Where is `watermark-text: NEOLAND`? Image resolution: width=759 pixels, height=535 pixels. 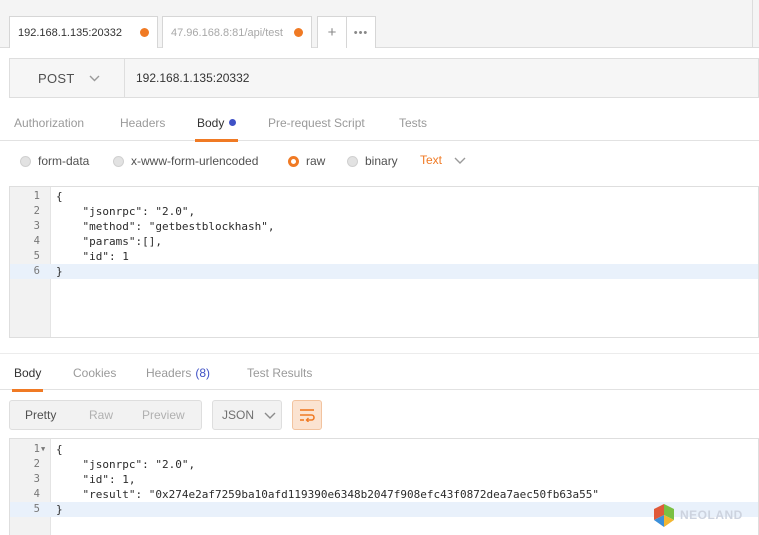 watermark-text: NEOLAND is located at coordinates (711, 515).